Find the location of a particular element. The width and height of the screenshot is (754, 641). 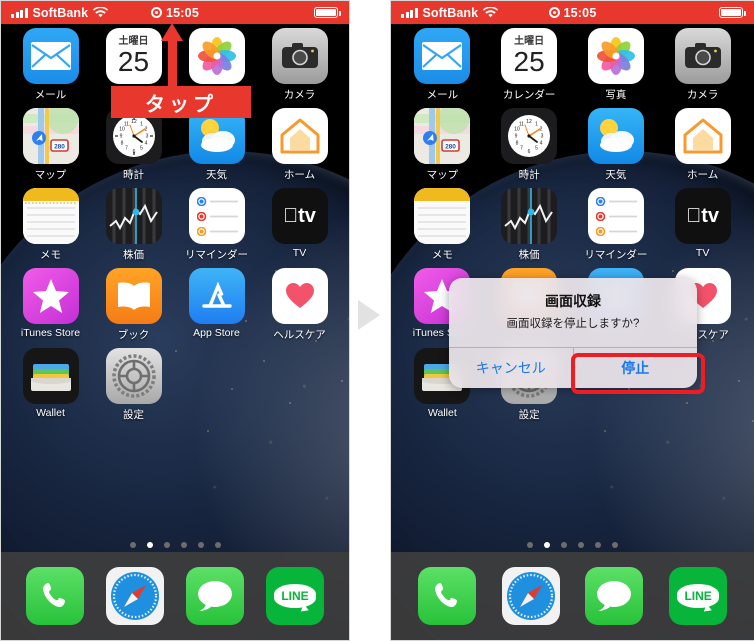

app-health: ヘルスケア is located at coordinates (299, 305).